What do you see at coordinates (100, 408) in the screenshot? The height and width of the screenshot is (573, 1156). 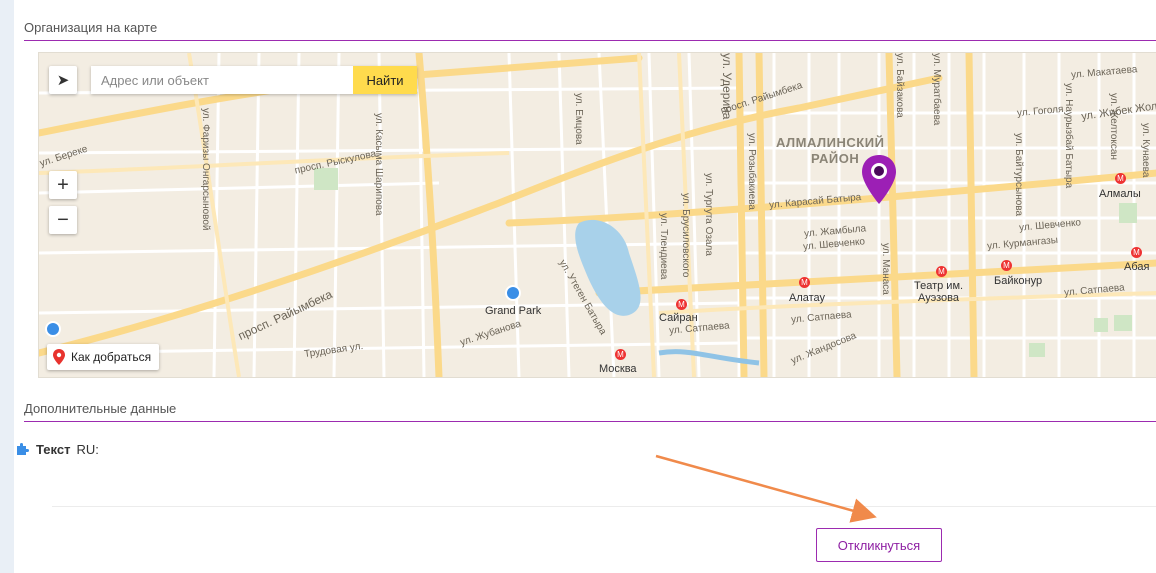 I see `section-title-extra: Дополнительные данные` at bounding box center [100, 408].